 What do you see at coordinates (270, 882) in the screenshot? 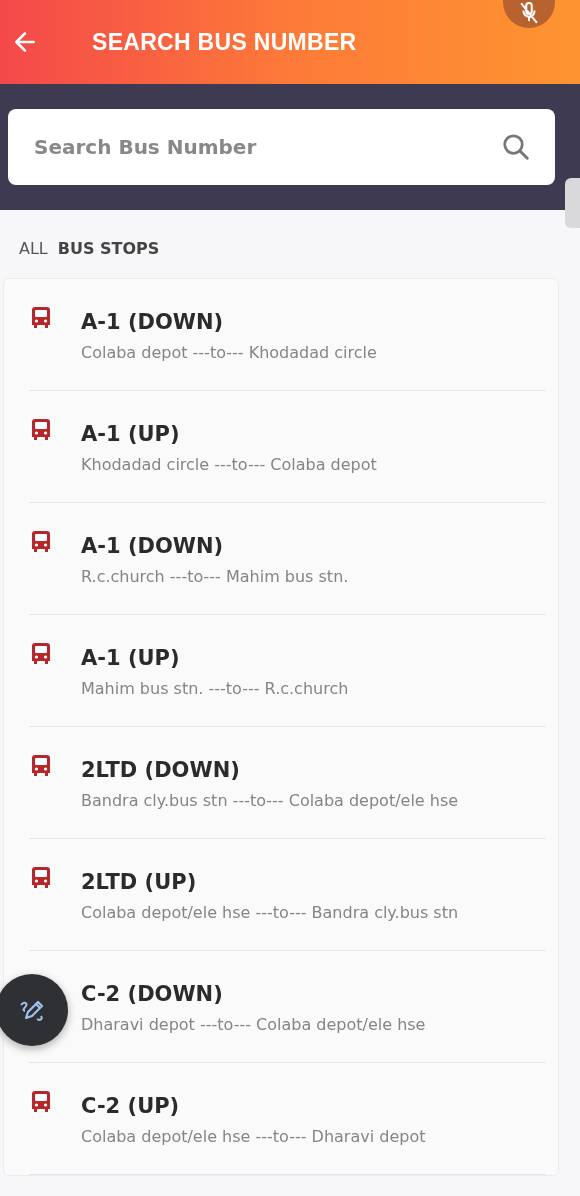
I see `bus-number: 2LTD (UP)` at bounding box center [270, 882].